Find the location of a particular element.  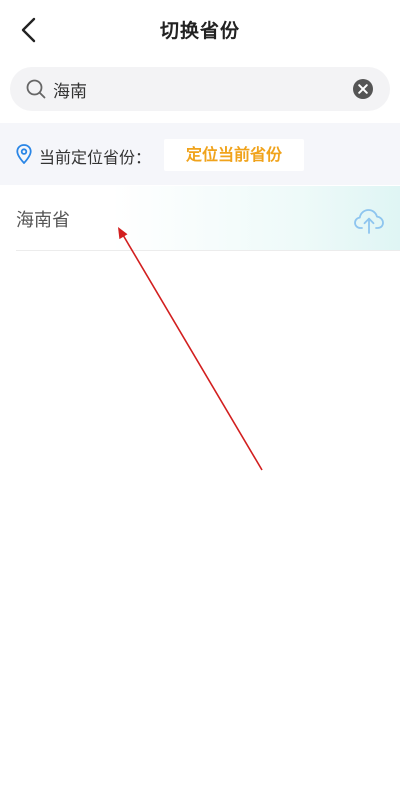

clear-circle-icon is located at coordinates (363, 89).